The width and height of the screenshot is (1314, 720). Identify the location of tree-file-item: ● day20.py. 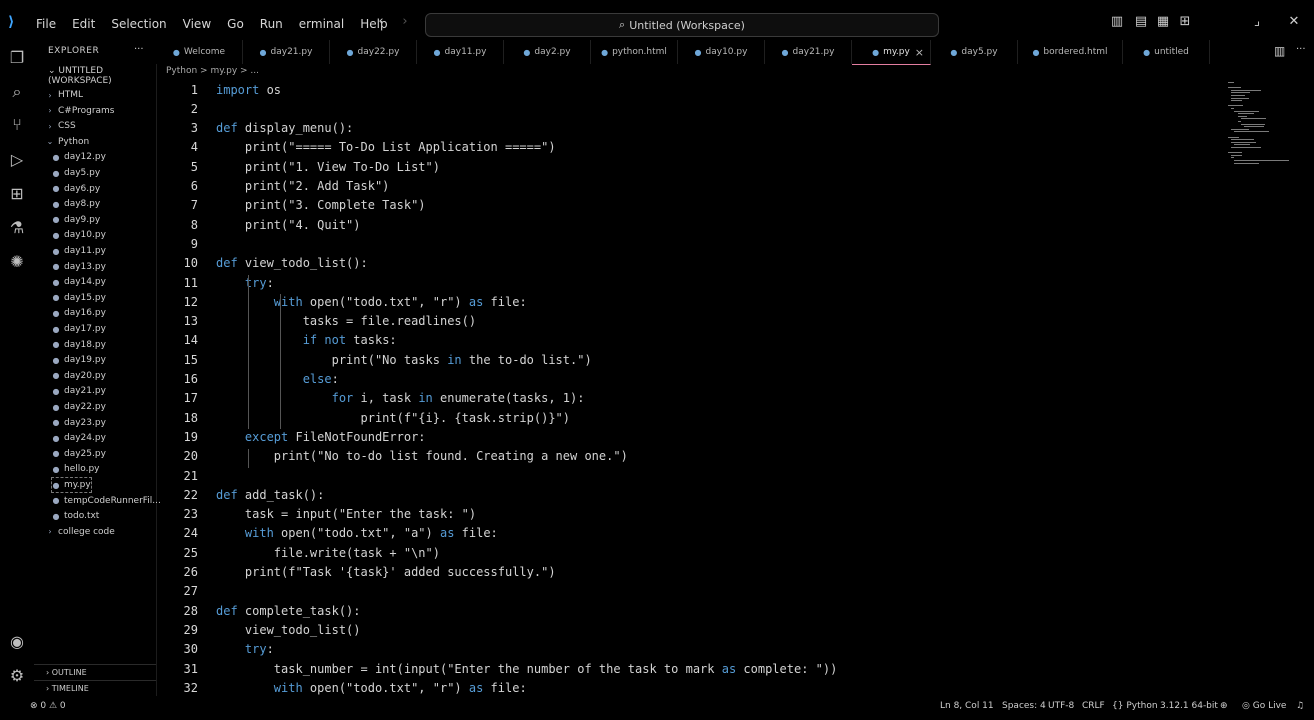
(79, 376).